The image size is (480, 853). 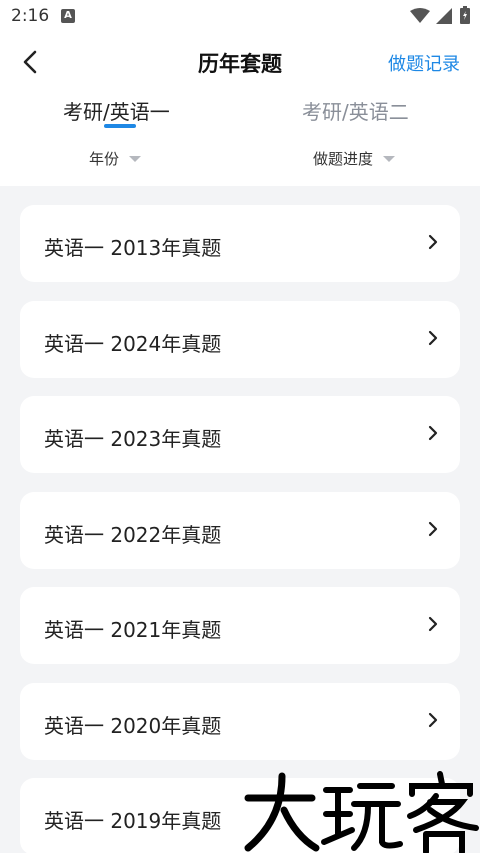 What do you see at coordinates (240, 243) in the screenshot?
I see `list-item: 英语一 2013年真题` at bounding box center [240, 243].